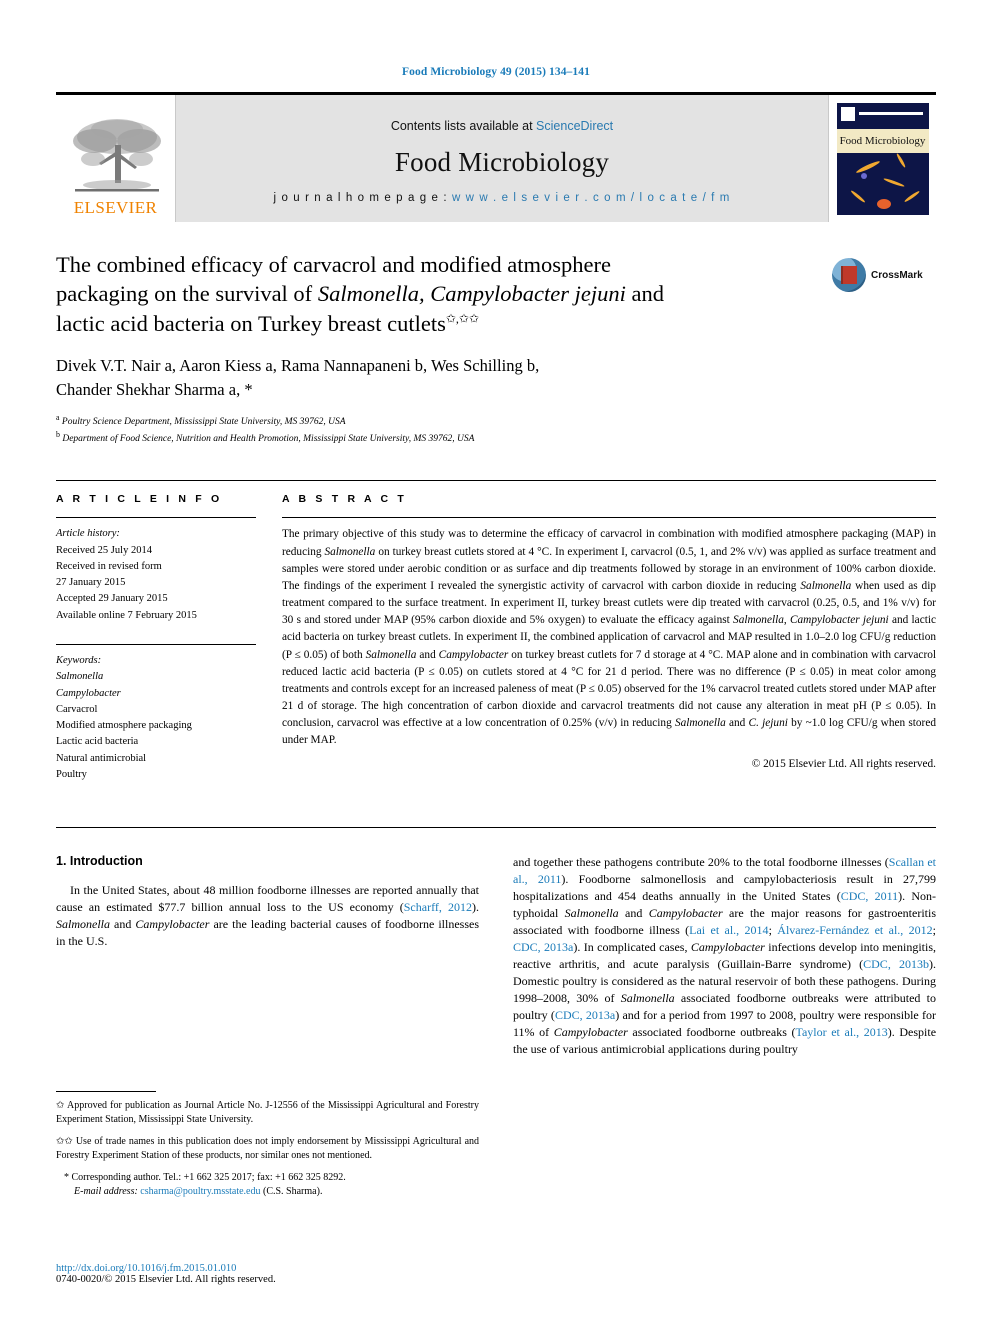  Describe the element at coordinates (115, 207) in the screenshot. I see `elsevier-wordmark: ELSEVIER` at that location.